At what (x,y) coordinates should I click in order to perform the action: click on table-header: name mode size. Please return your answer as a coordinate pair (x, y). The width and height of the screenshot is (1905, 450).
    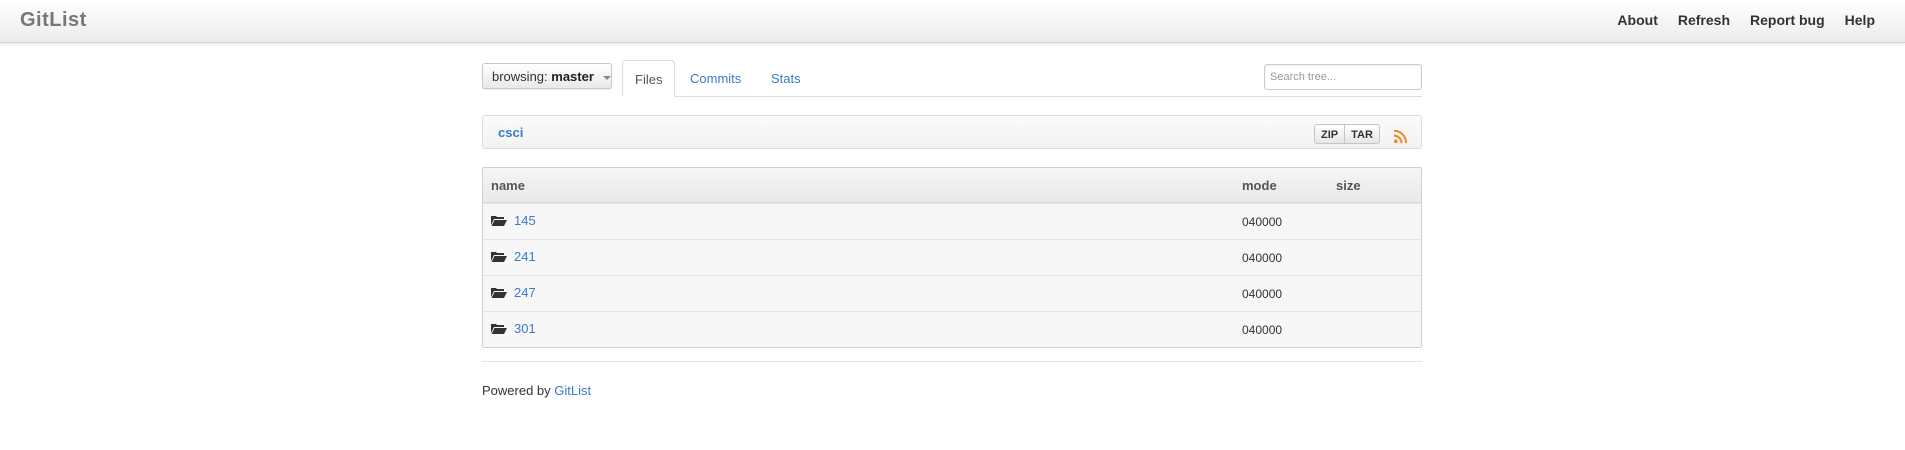
    Looking at the image, I should click on (952, 185).